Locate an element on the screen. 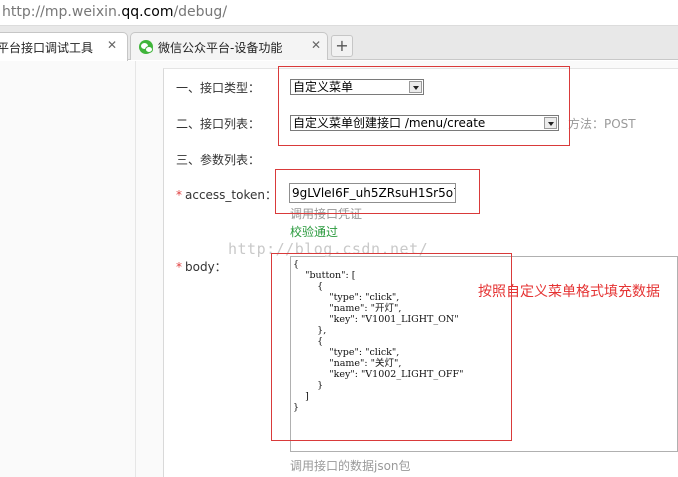 This screenshot has height=477, width=678. validation-status: 校验通过 is located at coordinates (314, 232).